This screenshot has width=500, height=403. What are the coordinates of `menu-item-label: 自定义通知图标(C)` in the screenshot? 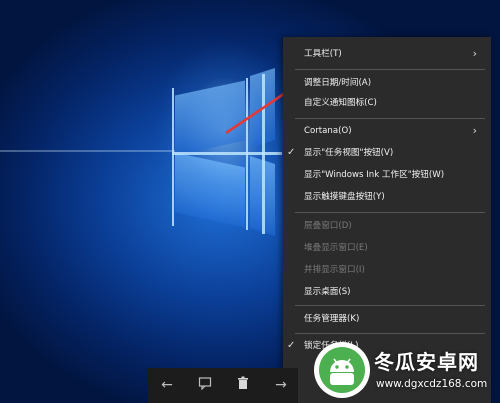 It's located at (340, 103).